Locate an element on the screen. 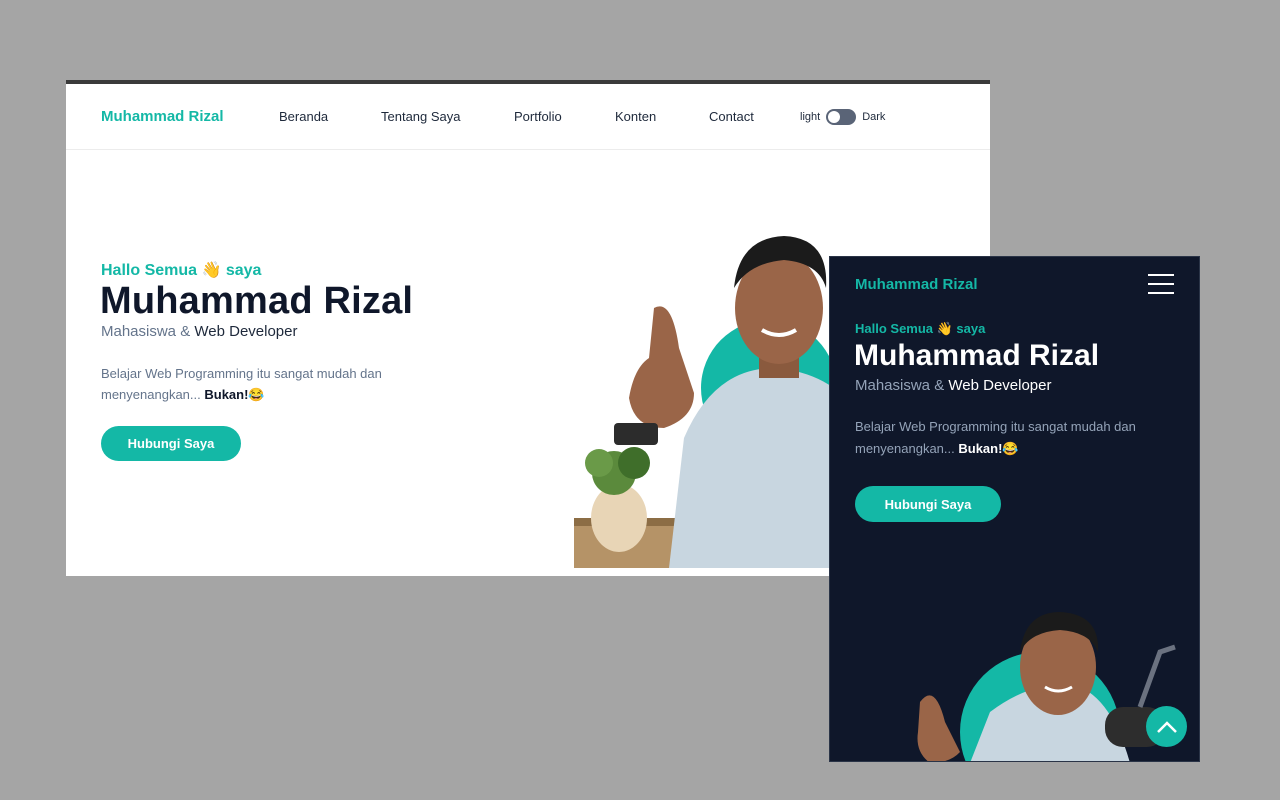  mobile-profile-photo is located at coordinates (1046, 686).